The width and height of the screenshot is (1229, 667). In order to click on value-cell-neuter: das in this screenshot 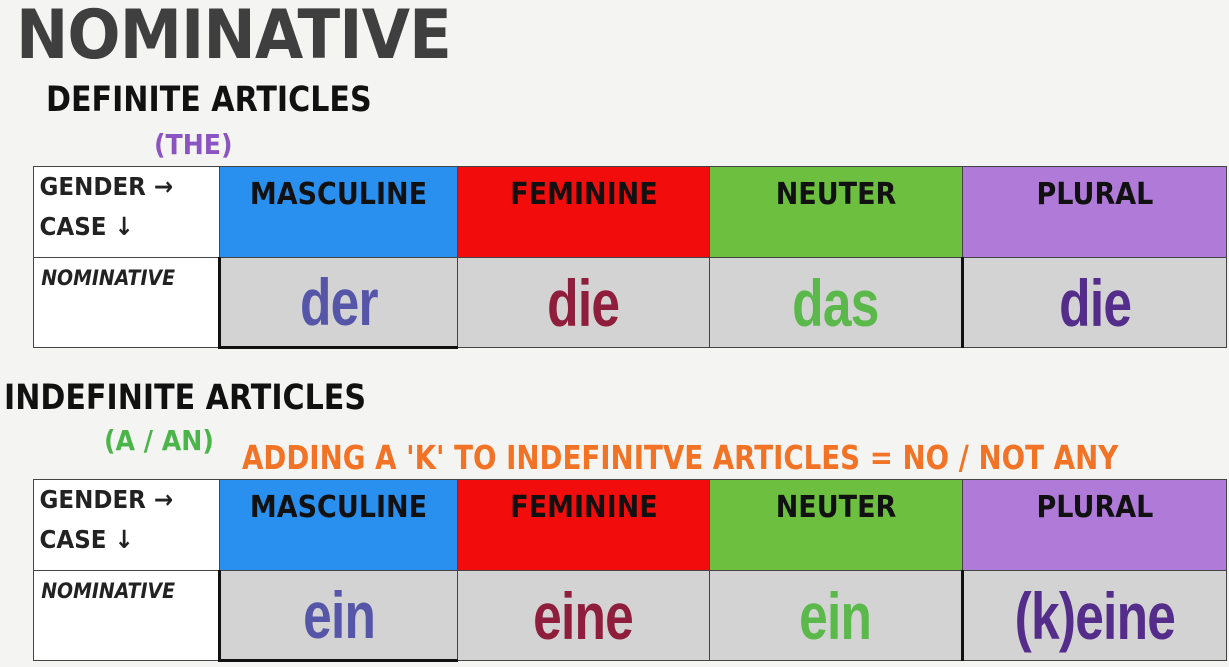, I will do `click(836, 302)`.